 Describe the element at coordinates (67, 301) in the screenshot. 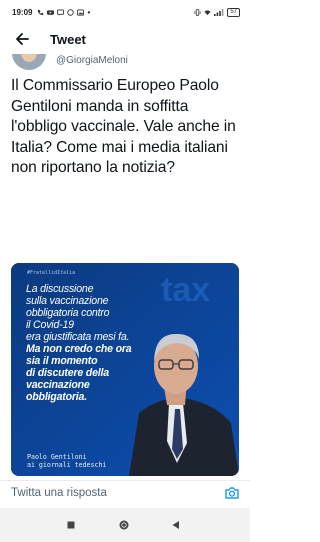

I see `quote-line: sulla vaccinazione` at that location.